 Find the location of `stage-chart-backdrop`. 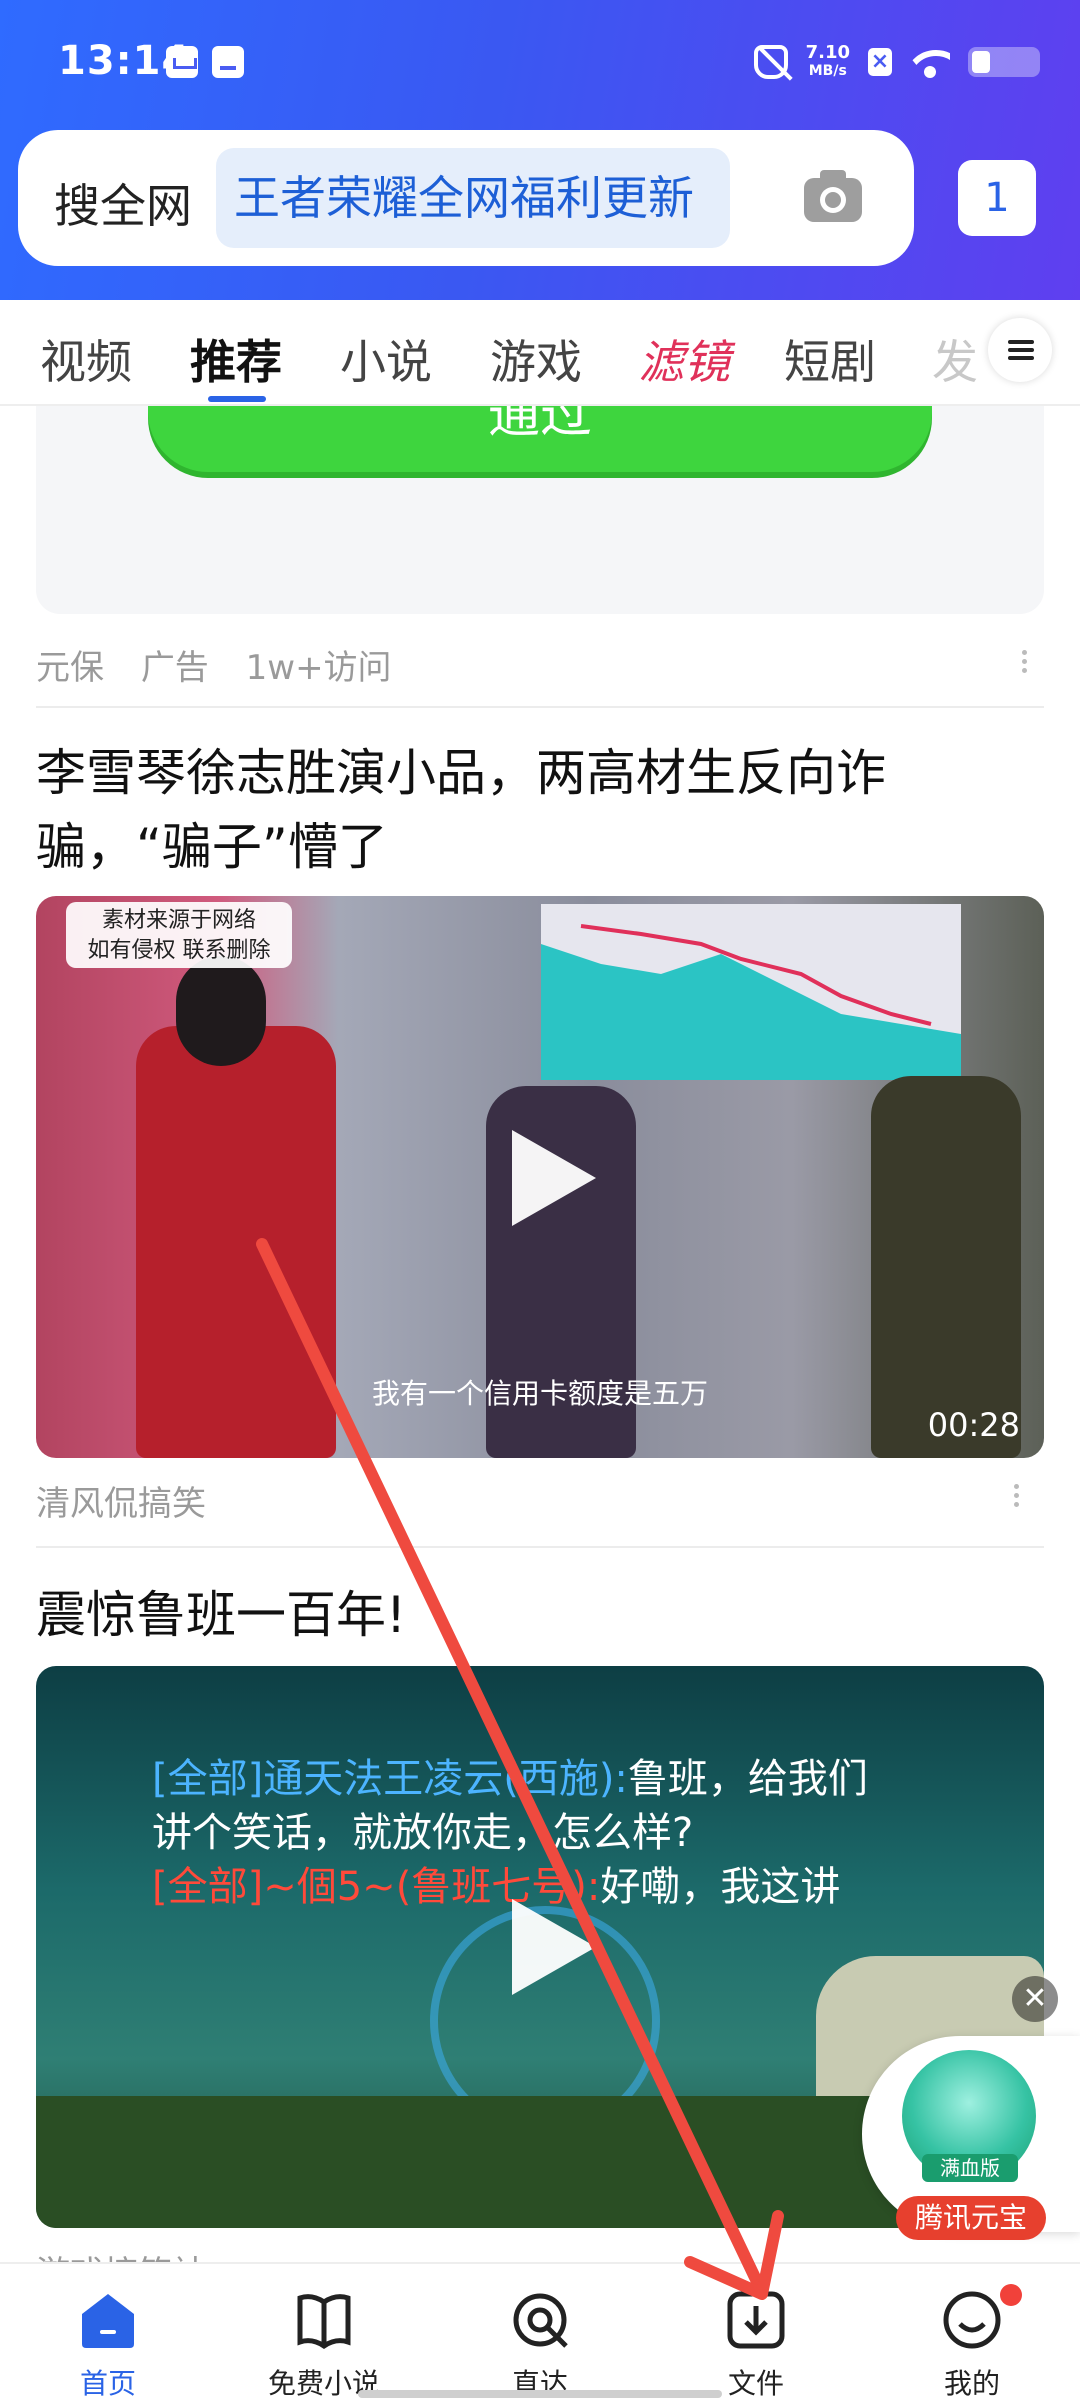

stage-chart-backdrop is located at coordinates (751, 992).